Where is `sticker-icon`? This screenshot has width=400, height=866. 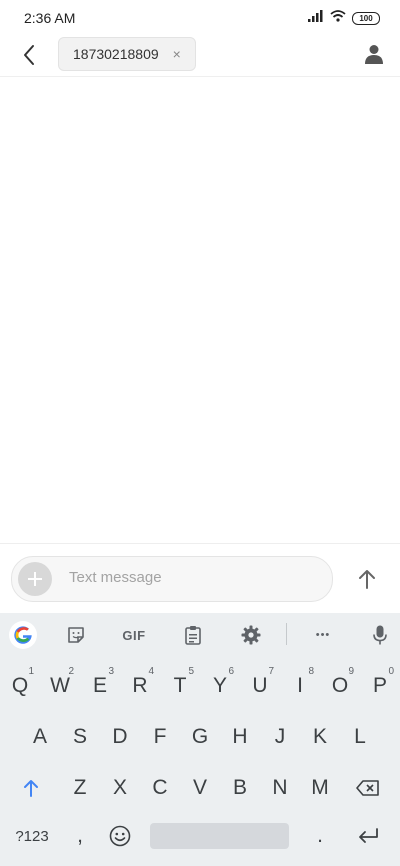 sticker-icon is located at coordinates (76, 635).